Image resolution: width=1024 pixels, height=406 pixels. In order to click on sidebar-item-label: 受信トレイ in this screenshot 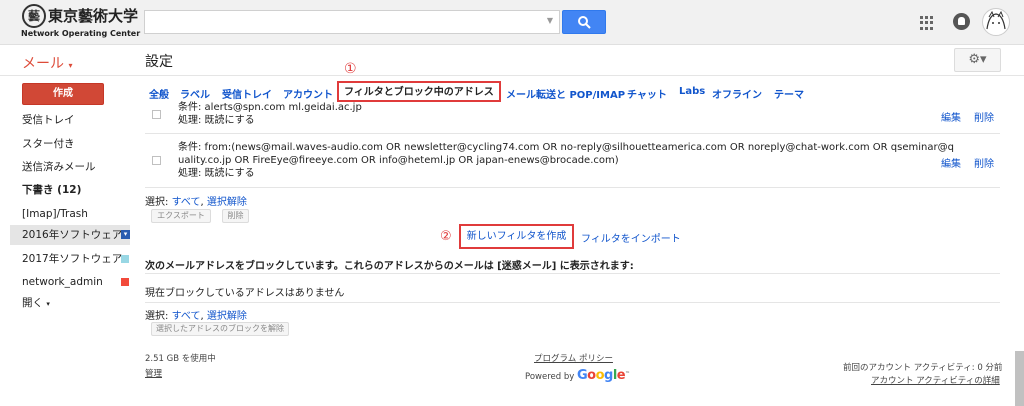, I will do `click(48, 120)`.